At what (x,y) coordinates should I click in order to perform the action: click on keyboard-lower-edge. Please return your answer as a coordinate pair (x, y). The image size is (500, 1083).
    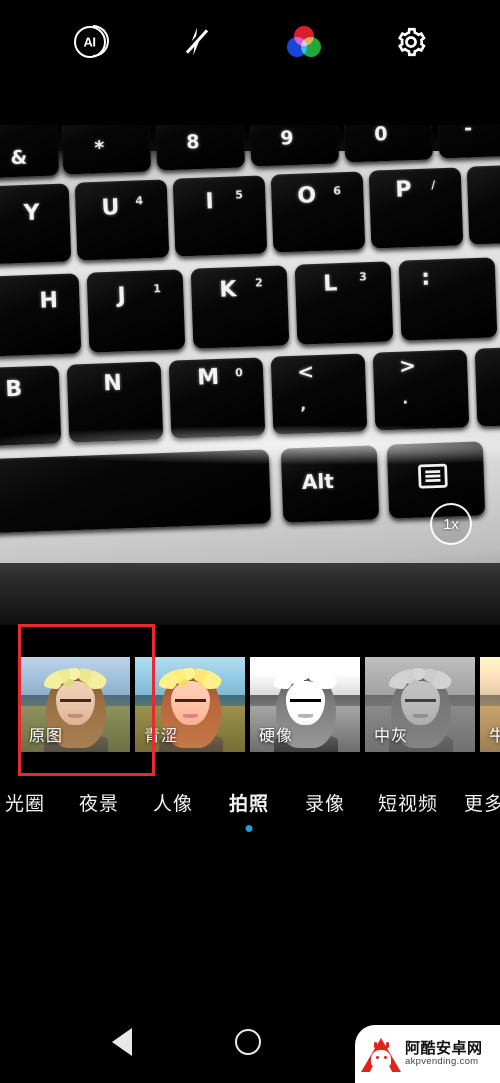
    Looking at the image, I should click on (250, 594).